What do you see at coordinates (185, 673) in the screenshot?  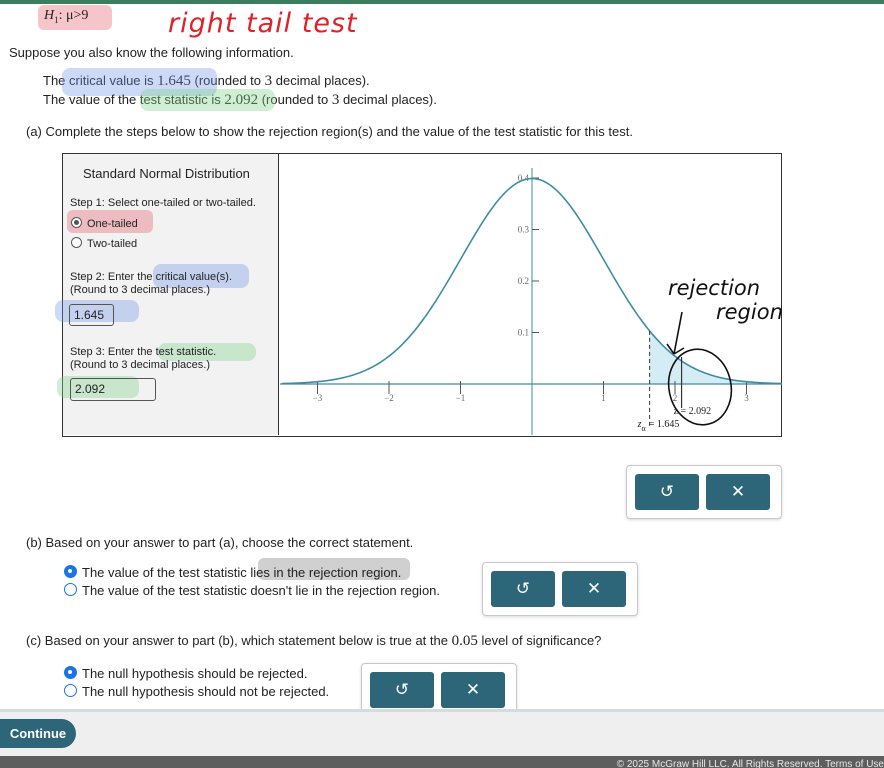 I see `part-c-option-1: The null hypothesis should be rejected.` at bounding box center [185, 673].